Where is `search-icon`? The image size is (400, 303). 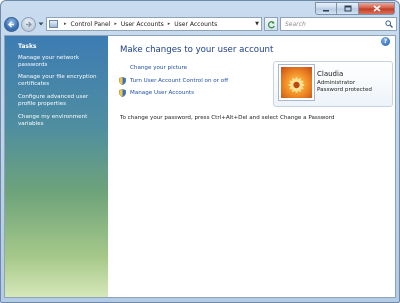 search-icon is located at coordinates (389, 24).